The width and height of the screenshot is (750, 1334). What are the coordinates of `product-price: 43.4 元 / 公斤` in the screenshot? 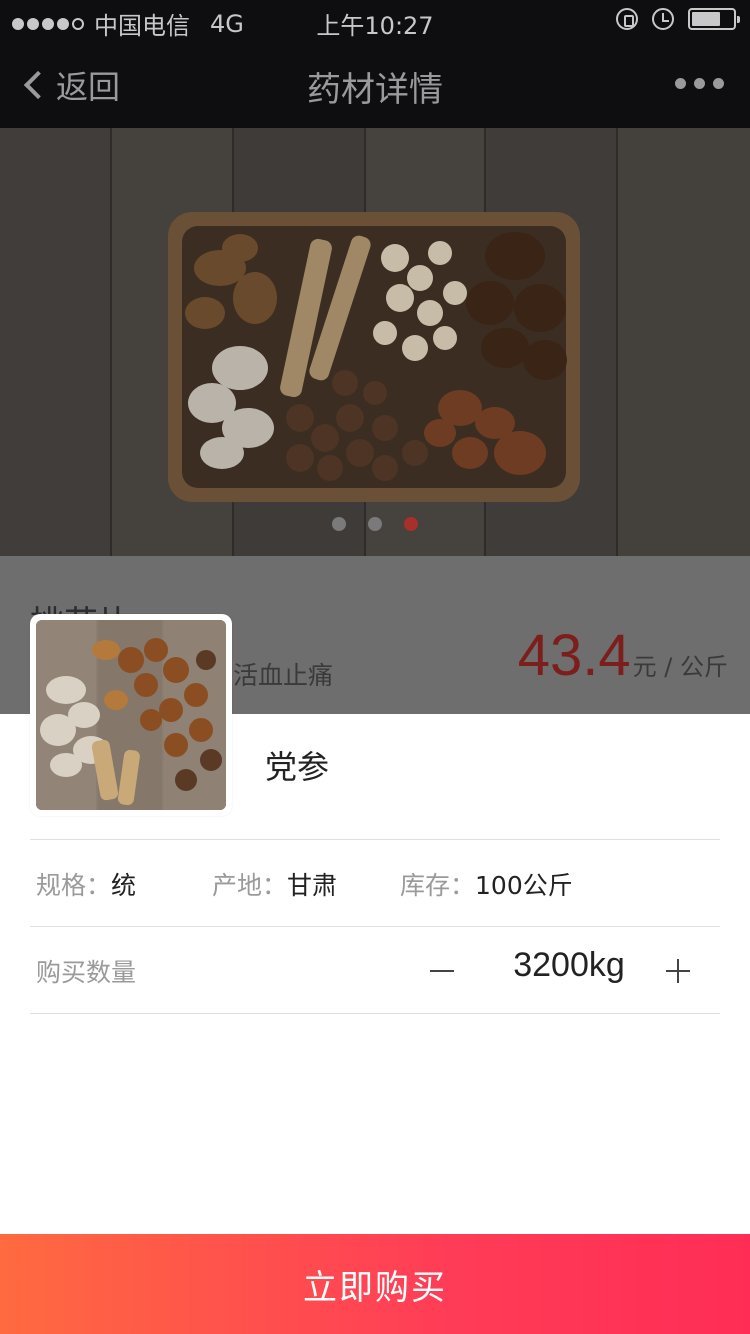 It's located at (623, 655).